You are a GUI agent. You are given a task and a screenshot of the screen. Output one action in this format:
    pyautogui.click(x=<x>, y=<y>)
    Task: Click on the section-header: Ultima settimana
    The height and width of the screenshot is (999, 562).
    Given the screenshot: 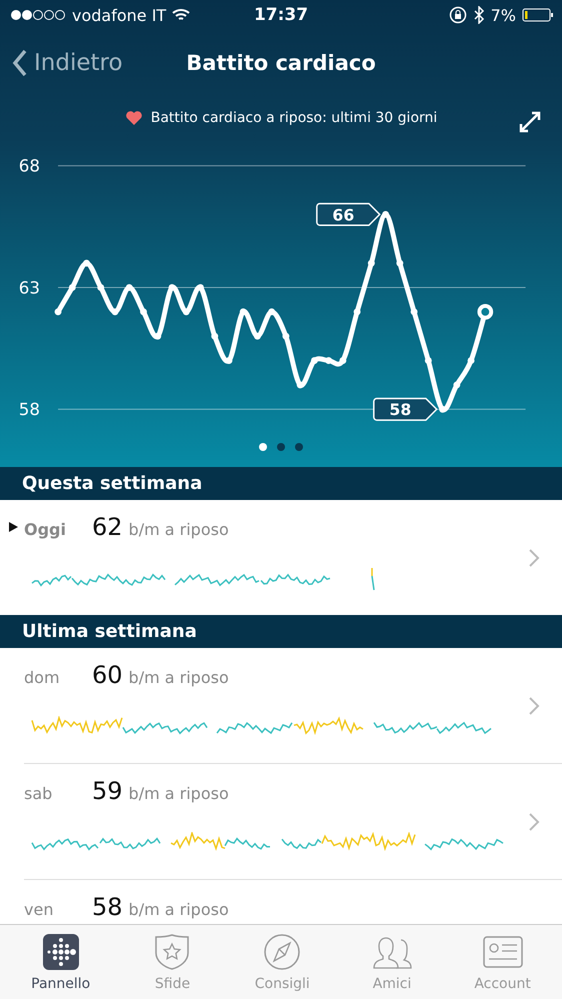 What is the action you would take?
    pyautogui.click(x=281, y=631)
    